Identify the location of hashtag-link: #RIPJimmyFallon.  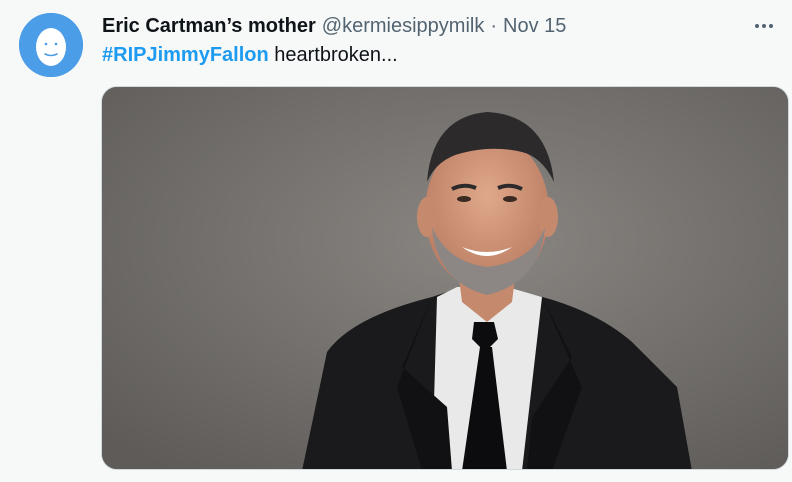
(185, 55).